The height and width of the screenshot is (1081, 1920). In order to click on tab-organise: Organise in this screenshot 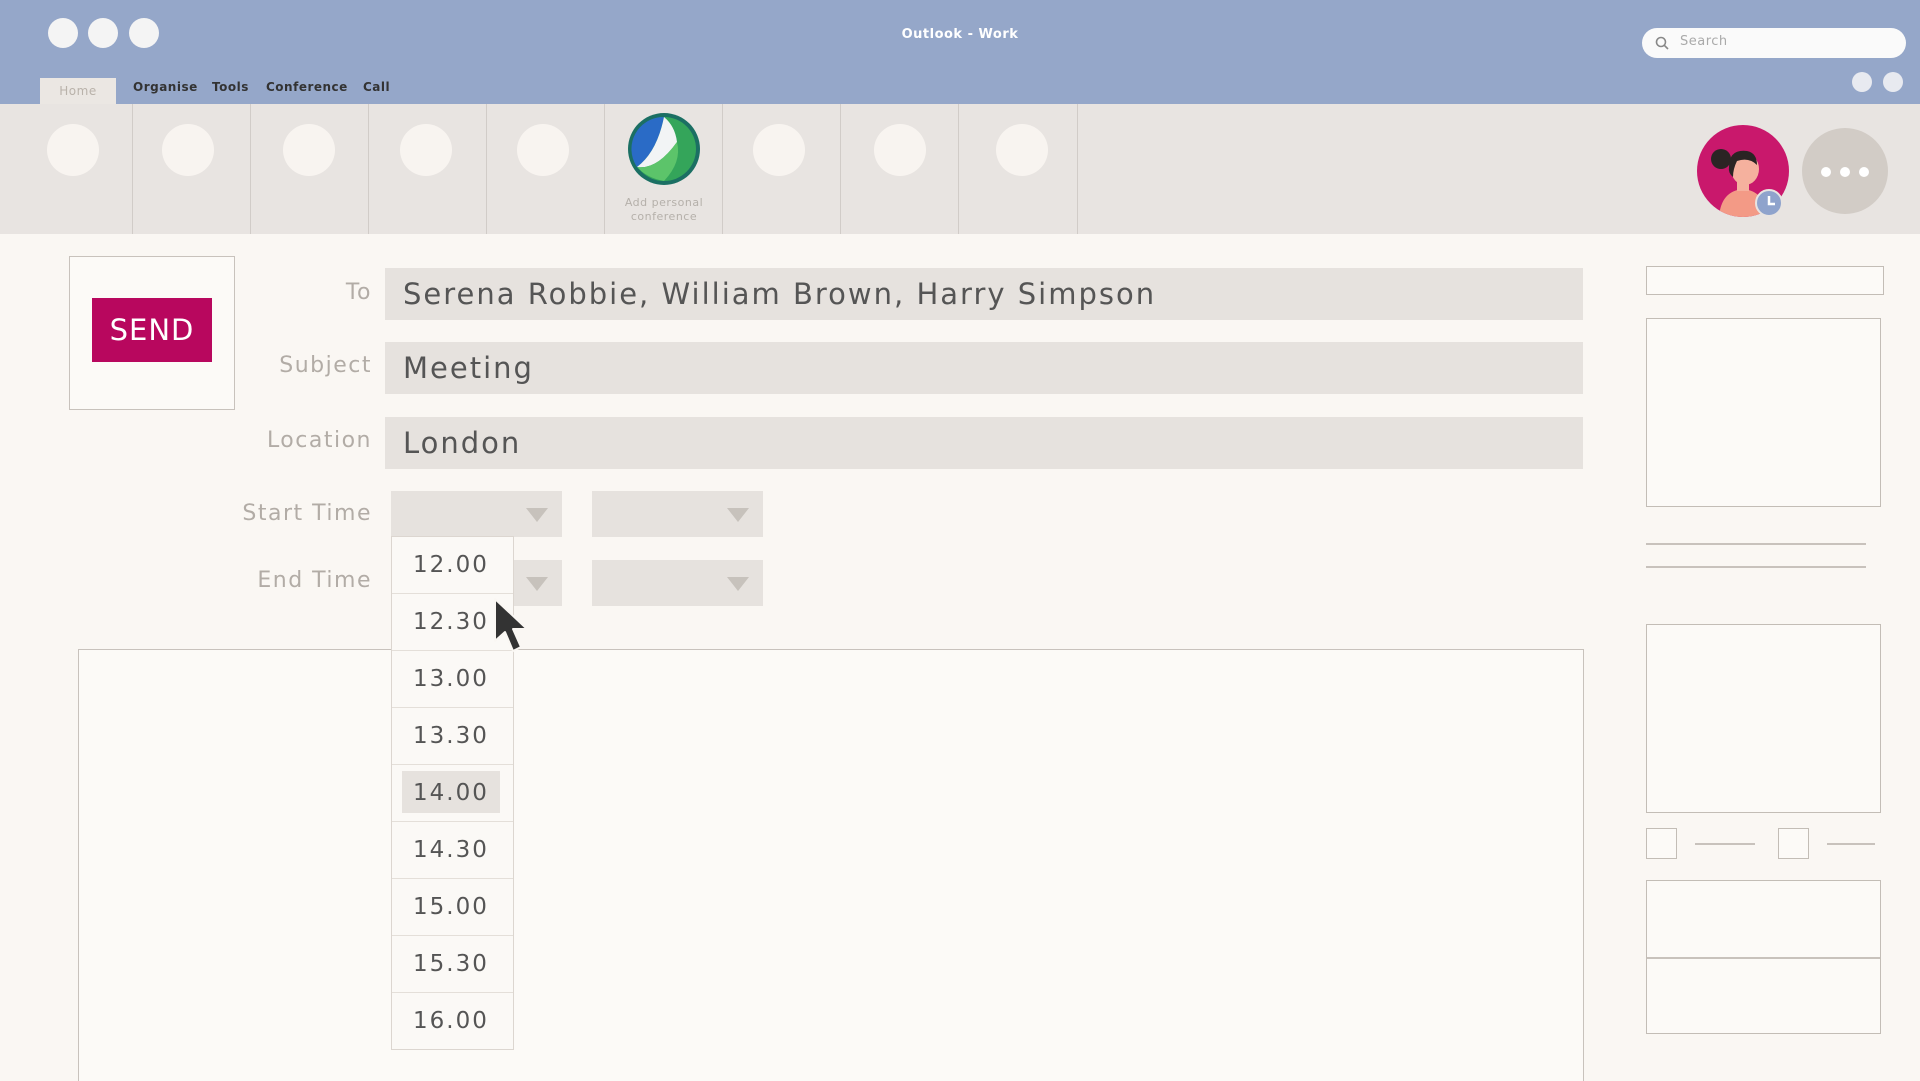, I will do `click(165, 87)`.